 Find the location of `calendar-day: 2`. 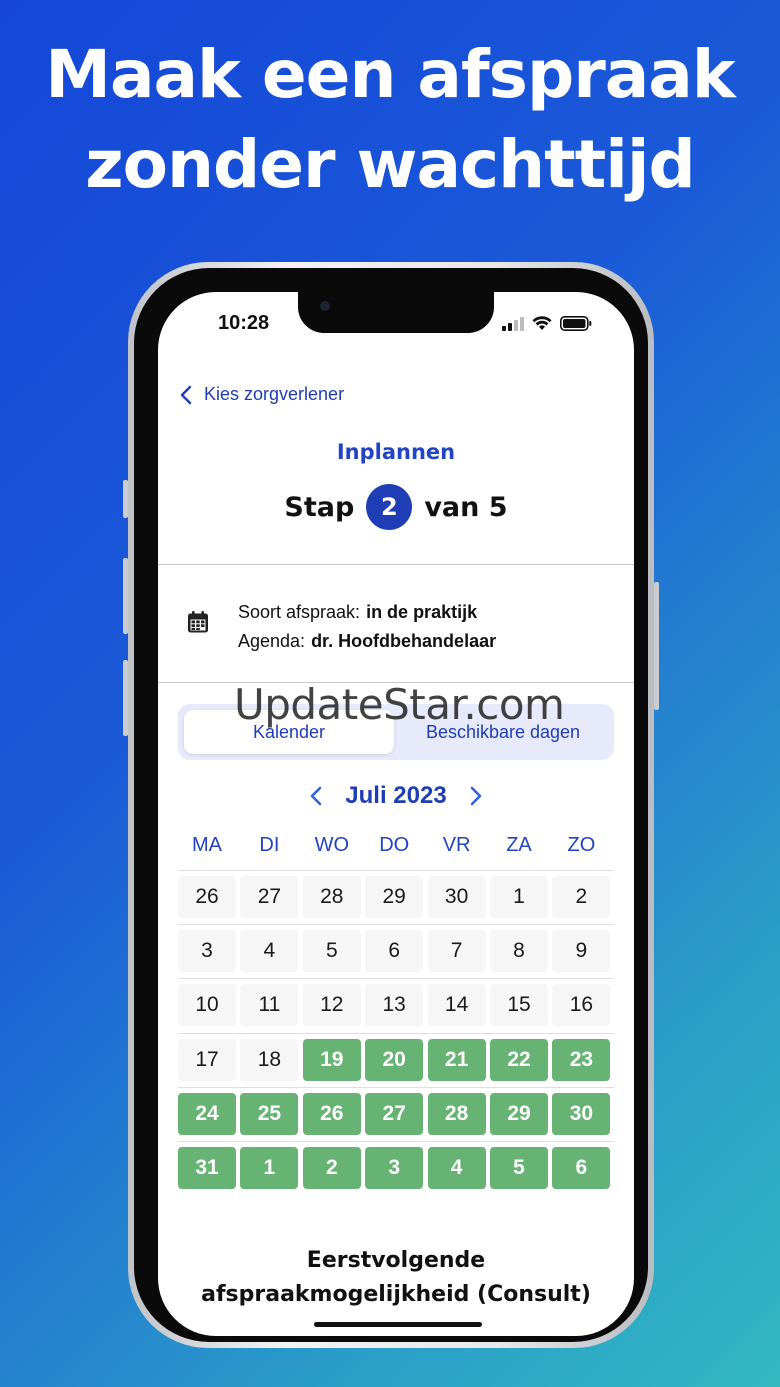

calendar-day: 2 is located at coordinates (581, 897).